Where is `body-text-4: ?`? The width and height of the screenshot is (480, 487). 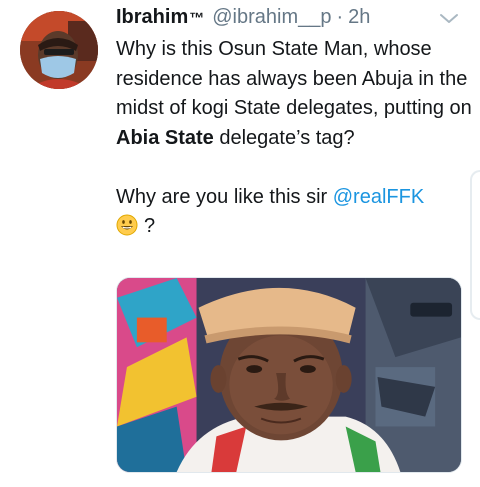 body-text-4: ? is located at coordinates (150, 226).